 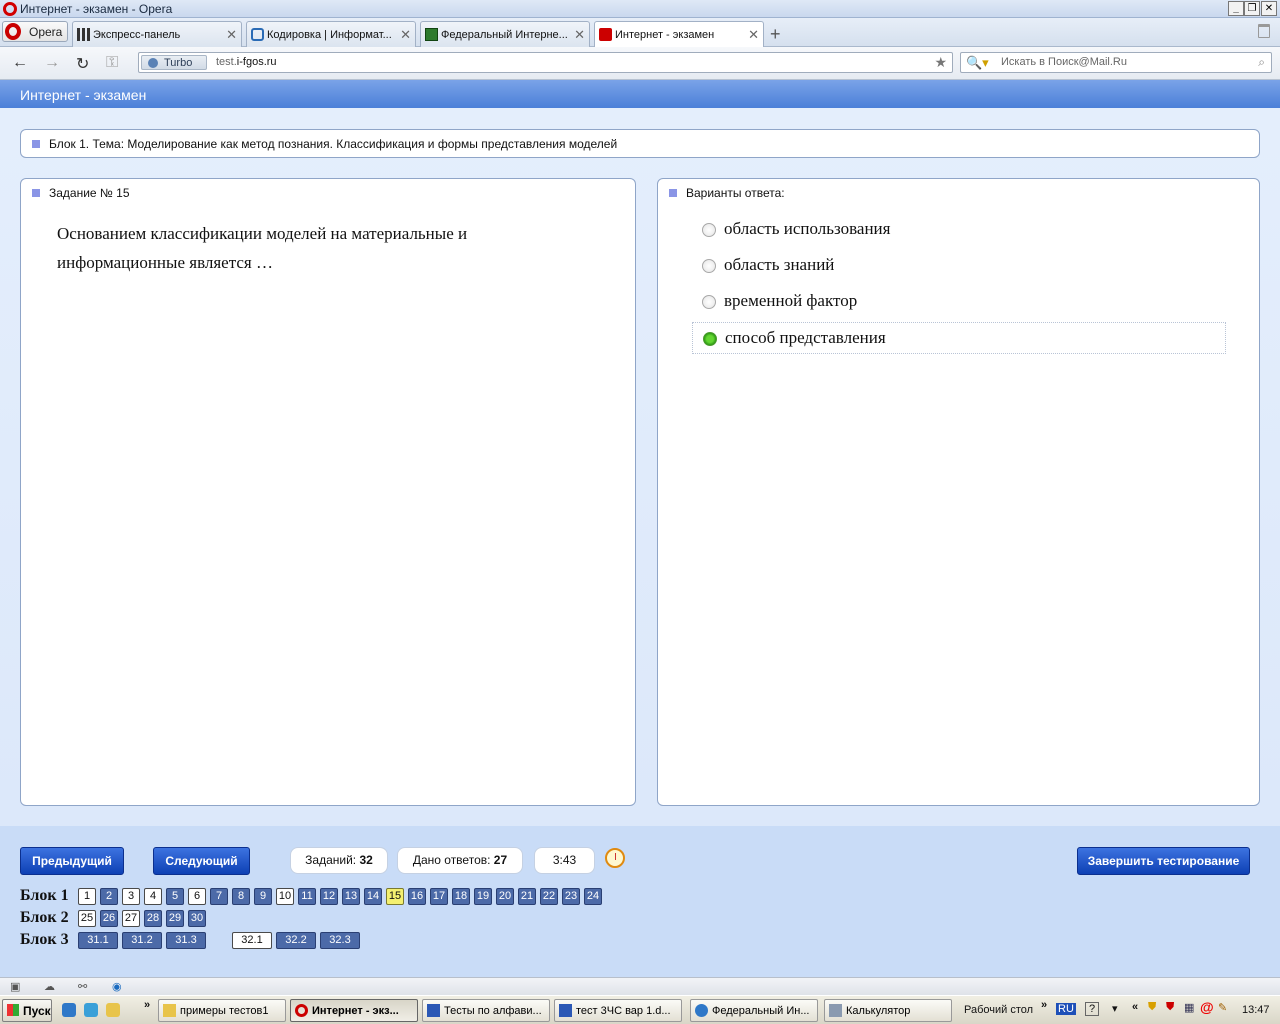 I want to click on search-engine-icon: 🔍▾, so click(x=977, y=63).